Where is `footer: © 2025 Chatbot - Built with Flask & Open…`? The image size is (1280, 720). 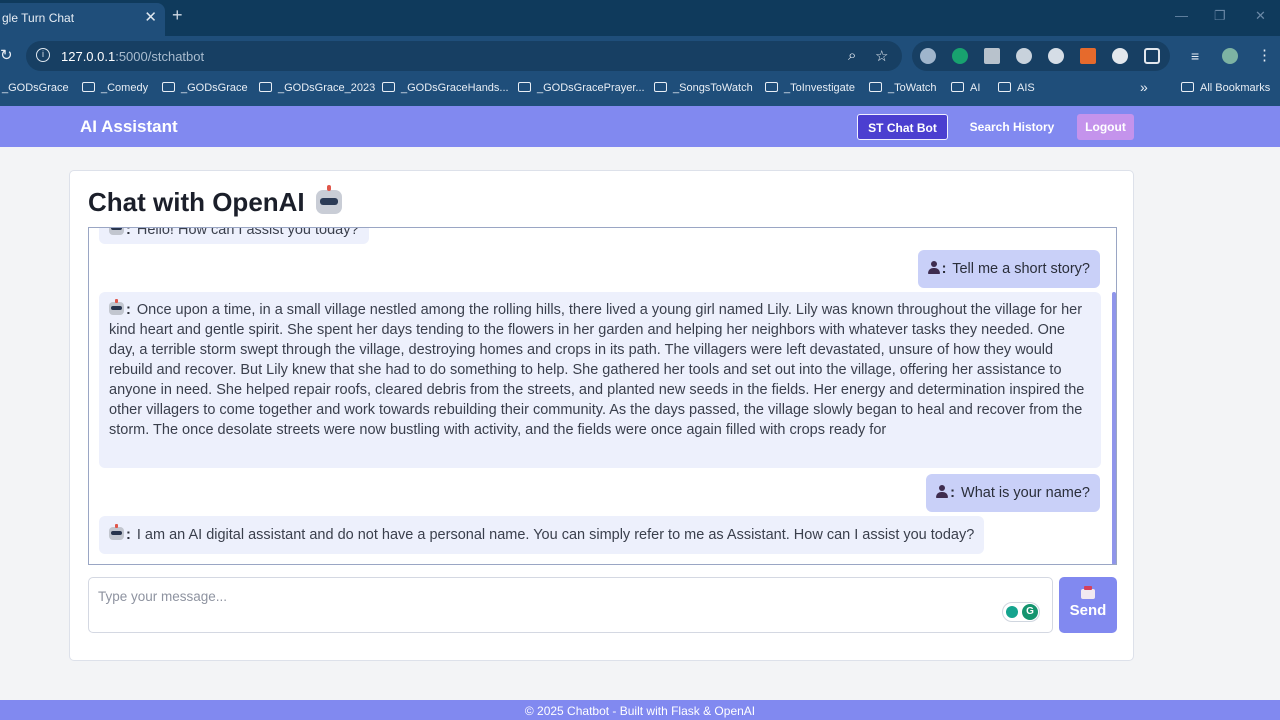 footer: © 2025 Chatbot - Built with Flask & Open… is located at coordinates (640, 710).